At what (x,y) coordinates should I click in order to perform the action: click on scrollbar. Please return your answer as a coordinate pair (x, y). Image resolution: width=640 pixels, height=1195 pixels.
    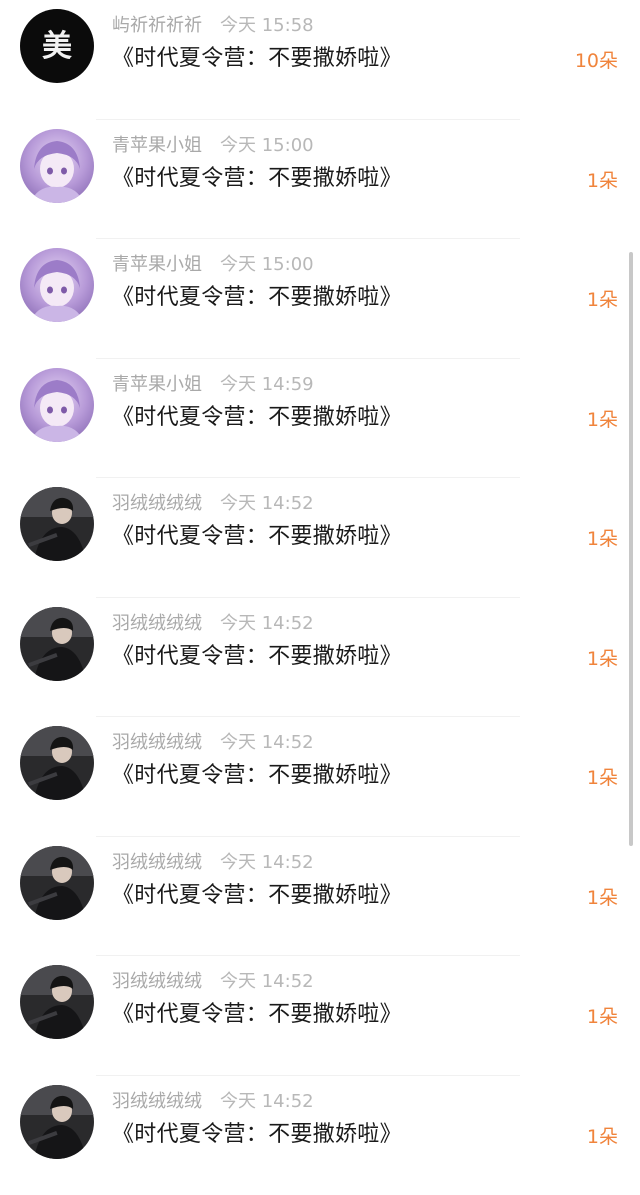
    Looking at the image, I should click on (631, 549).